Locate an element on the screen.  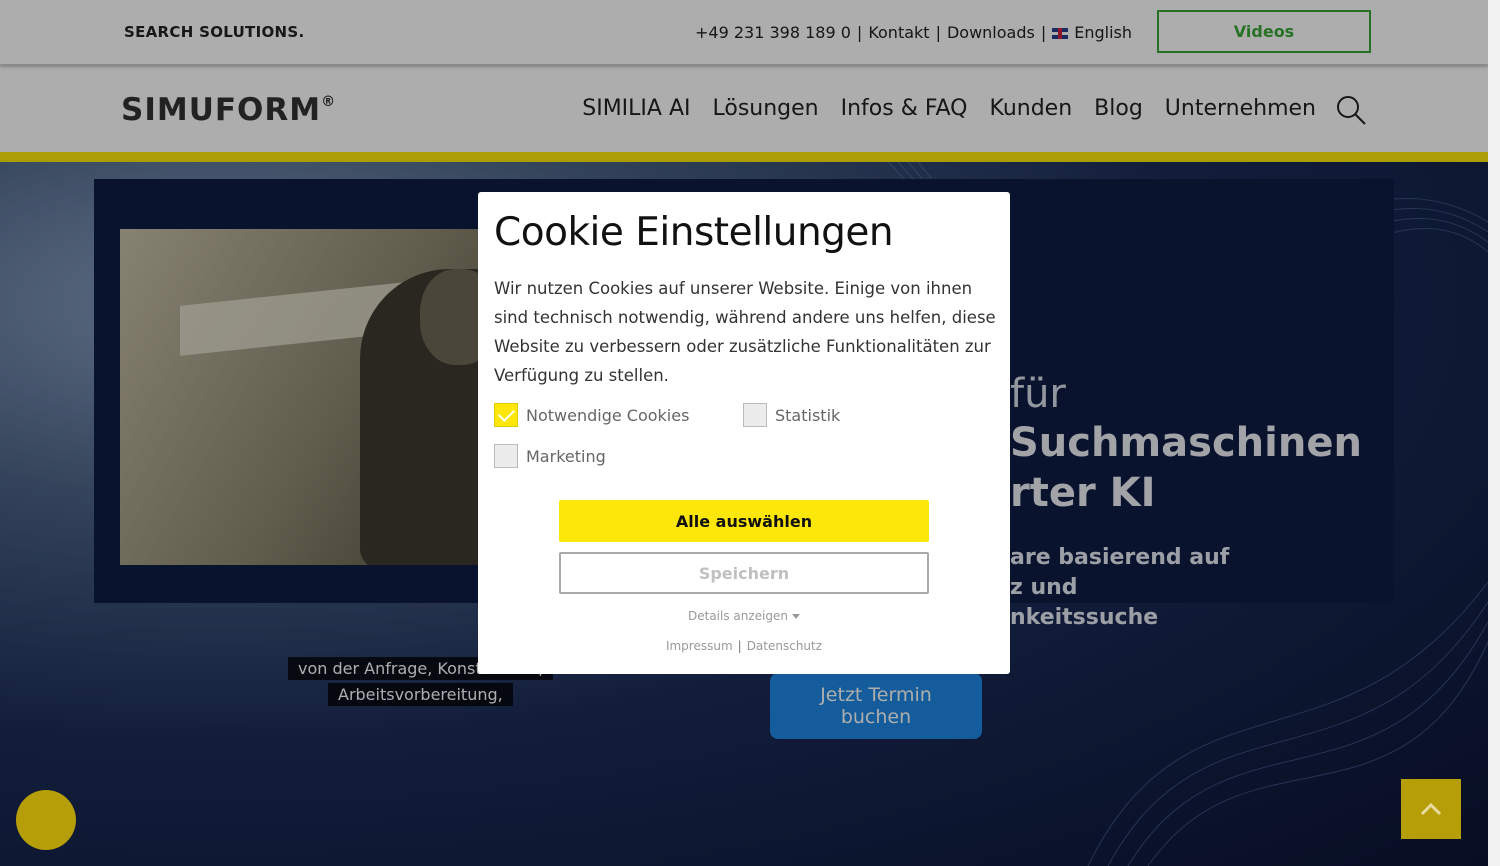
statistics-cookies-label: Statistik is located at coordinates (808, 415).